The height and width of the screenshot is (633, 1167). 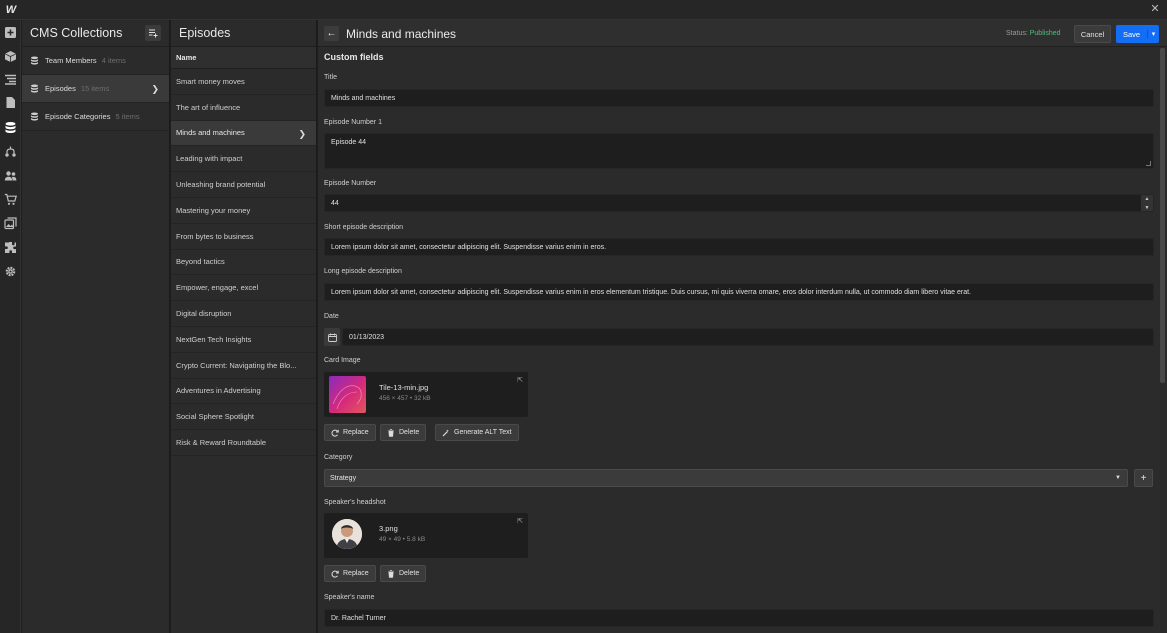 What do you see at coordinates (243, 133) in the screenshot?
I see `episode-item-selected: Minds and machines ❯` at bounding box center [243, 133].